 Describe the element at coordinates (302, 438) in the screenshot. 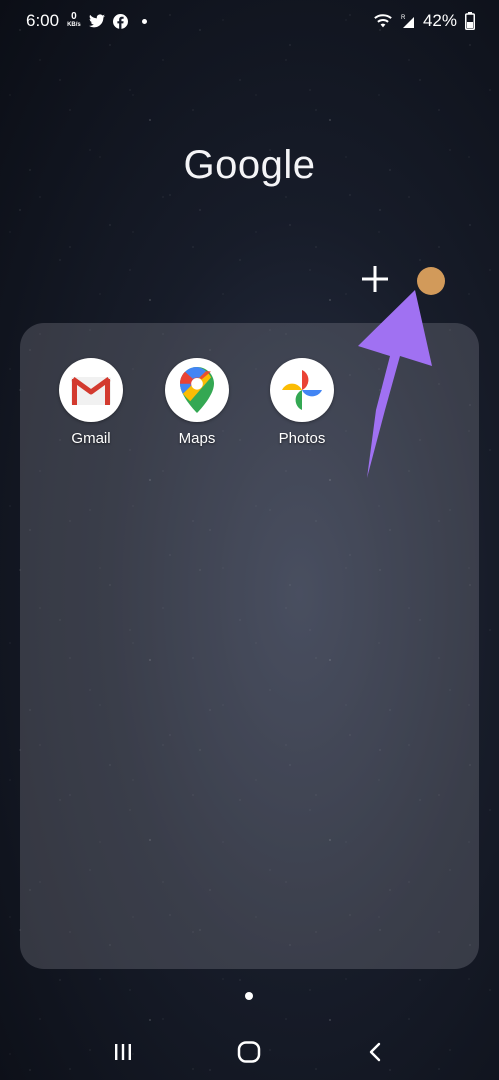

I see `app-label-photos: Photos` at that location.